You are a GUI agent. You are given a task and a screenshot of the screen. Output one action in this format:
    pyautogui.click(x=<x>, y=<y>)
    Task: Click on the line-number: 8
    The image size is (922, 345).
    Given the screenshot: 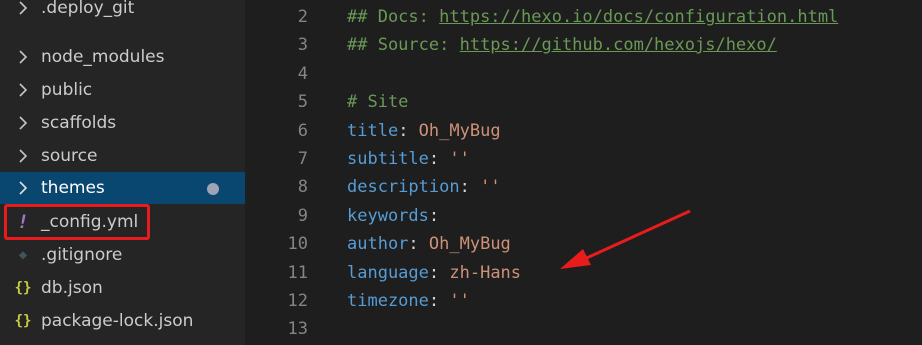 What is the action you would take?
    pyautogui.click(x=302, y=187)
    